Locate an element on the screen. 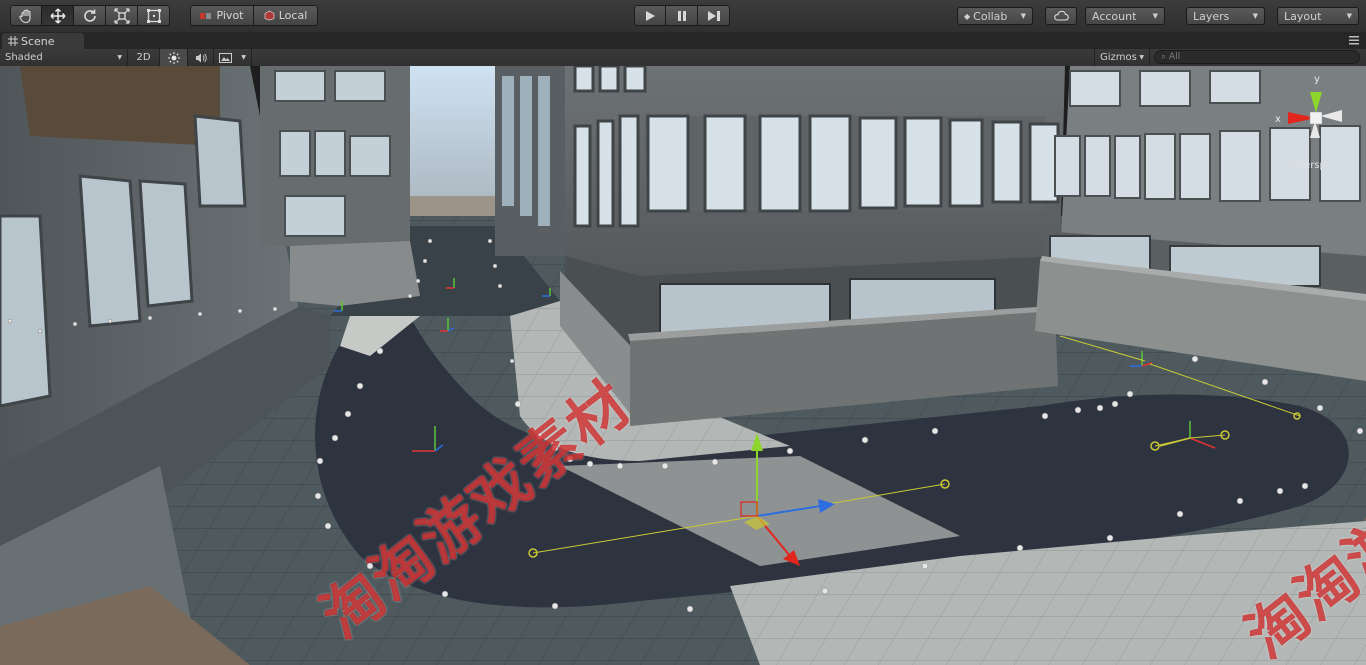  scene-search-input: ⌕ All is located at coordinates (1257, 57).